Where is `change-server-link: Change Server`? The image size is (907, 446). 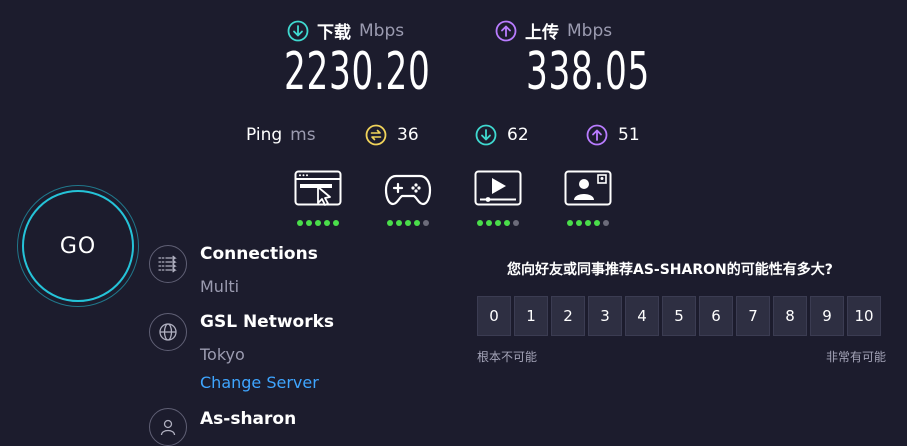
change-server-link: Change Server is located at coordinates (259, 382).